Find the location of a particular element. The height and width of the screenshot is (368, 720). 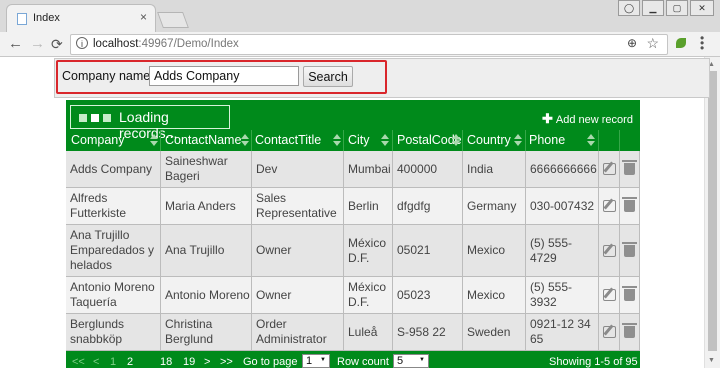

address-bar: i localhost:49967/Demo/Index ⊕ ☆ is located at coordinates (369, 44).